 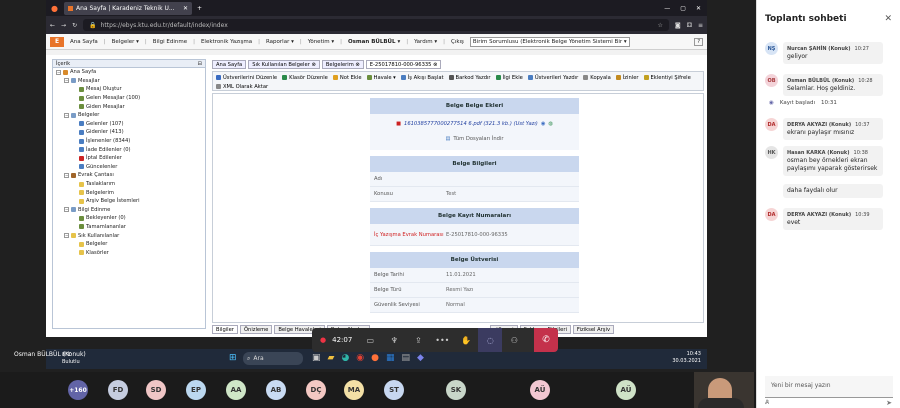 What do you see at coordinates (256, 329) in the screenshot?
I see `bottom-tab: Önizleme` at bounding box center [256, 329].